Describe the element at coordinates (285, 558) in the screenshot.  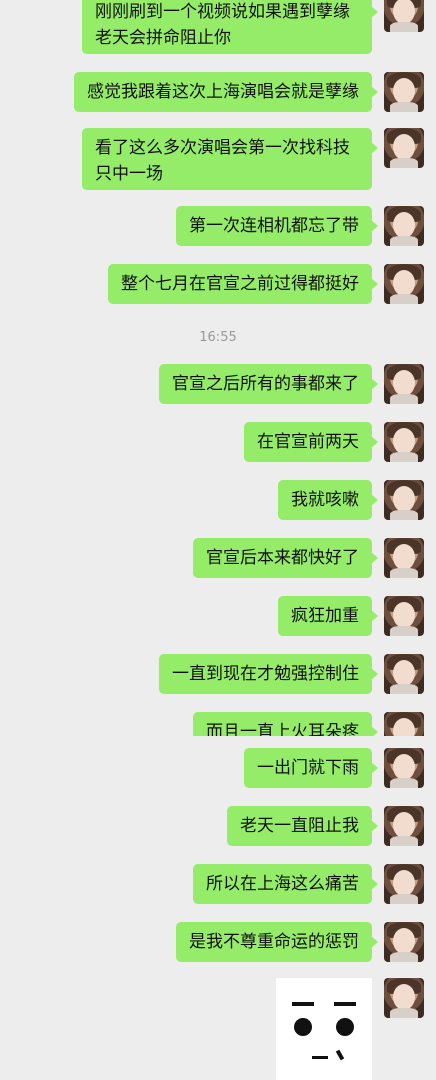
I see `message-bubble: 官宣后本来都快好了` at that location.